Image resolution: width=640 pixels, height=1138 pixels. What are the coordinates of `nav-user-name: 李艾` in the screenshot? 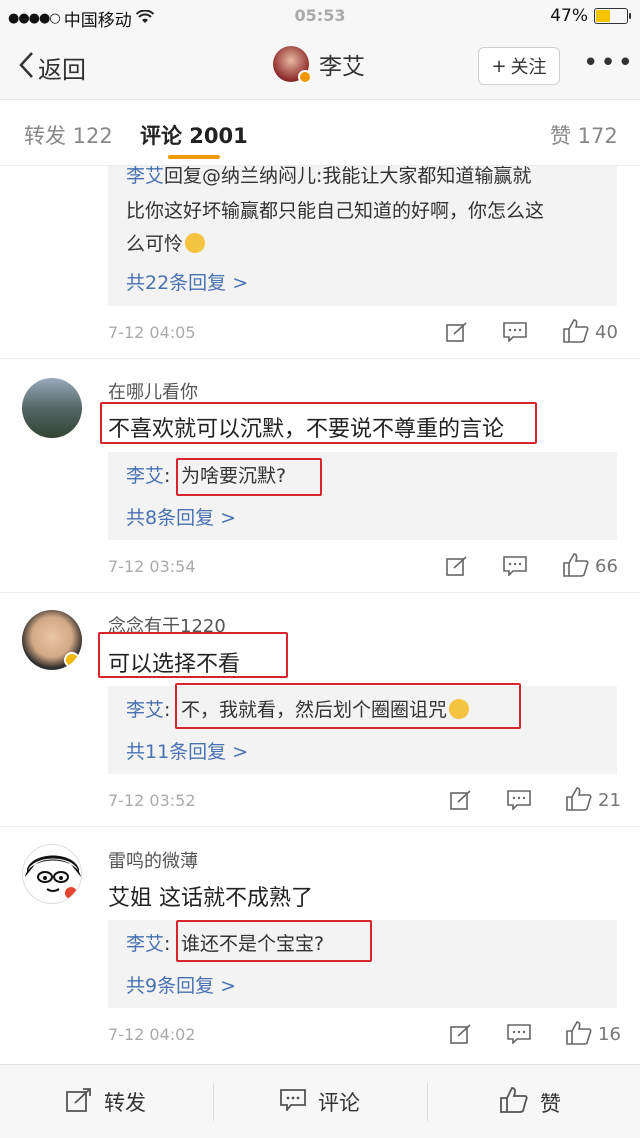 It's located at (342, 67).